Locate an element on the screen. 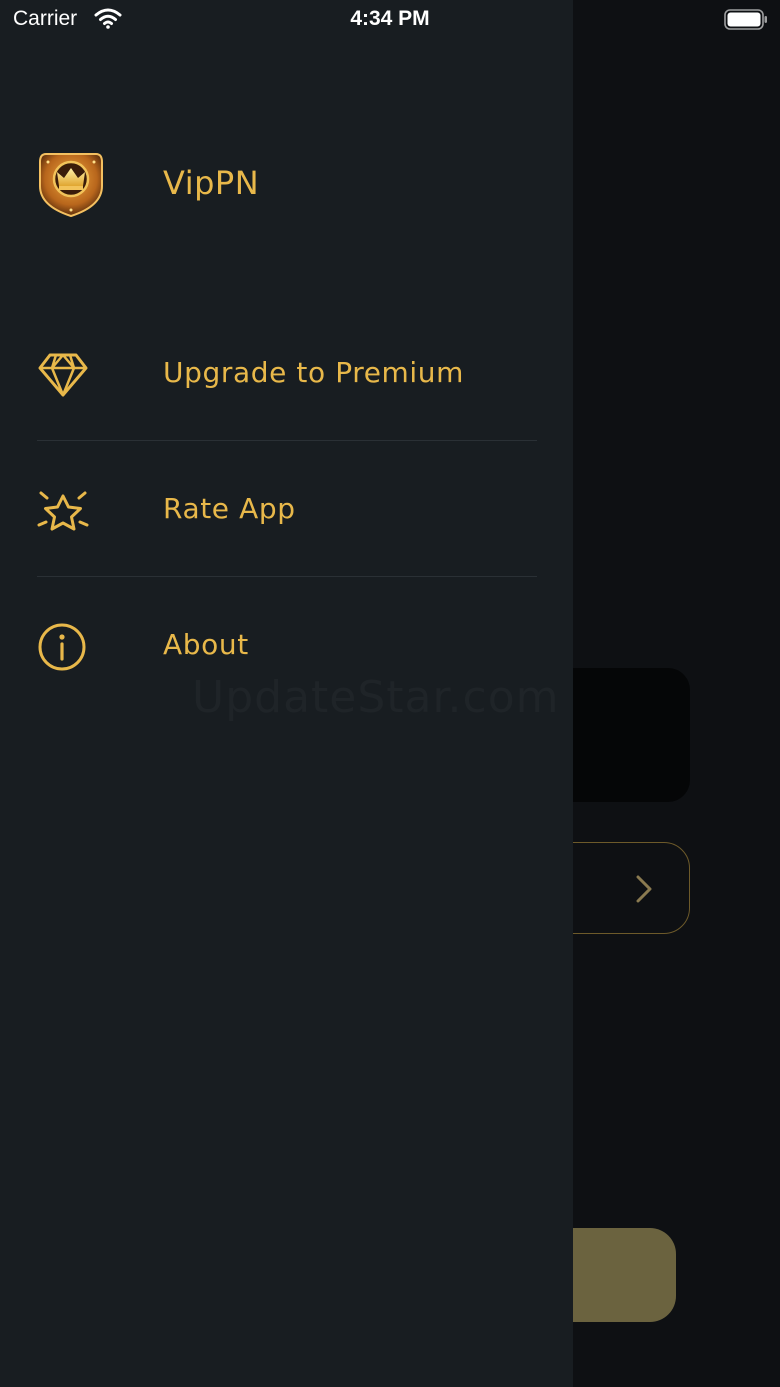 The image size is (780, 1387). chevron-right-icon is located at coordinates (644, 889).